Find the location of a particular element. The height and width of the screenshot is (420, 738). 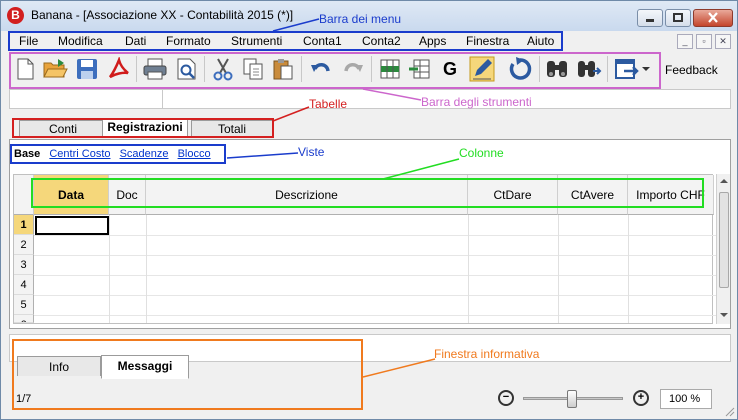

row-header: 1 is located at coordinates (24, 225).